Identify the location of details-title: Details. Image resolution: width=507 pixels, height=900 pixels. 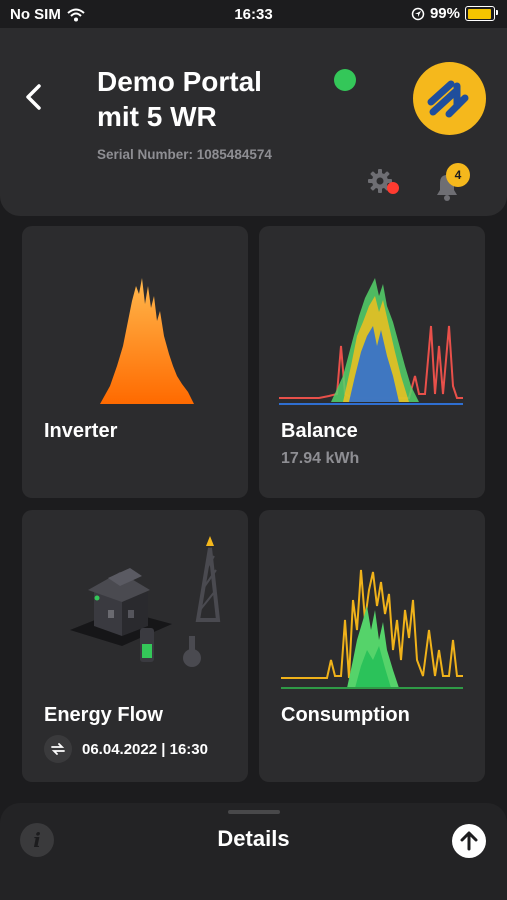
(253, 838).